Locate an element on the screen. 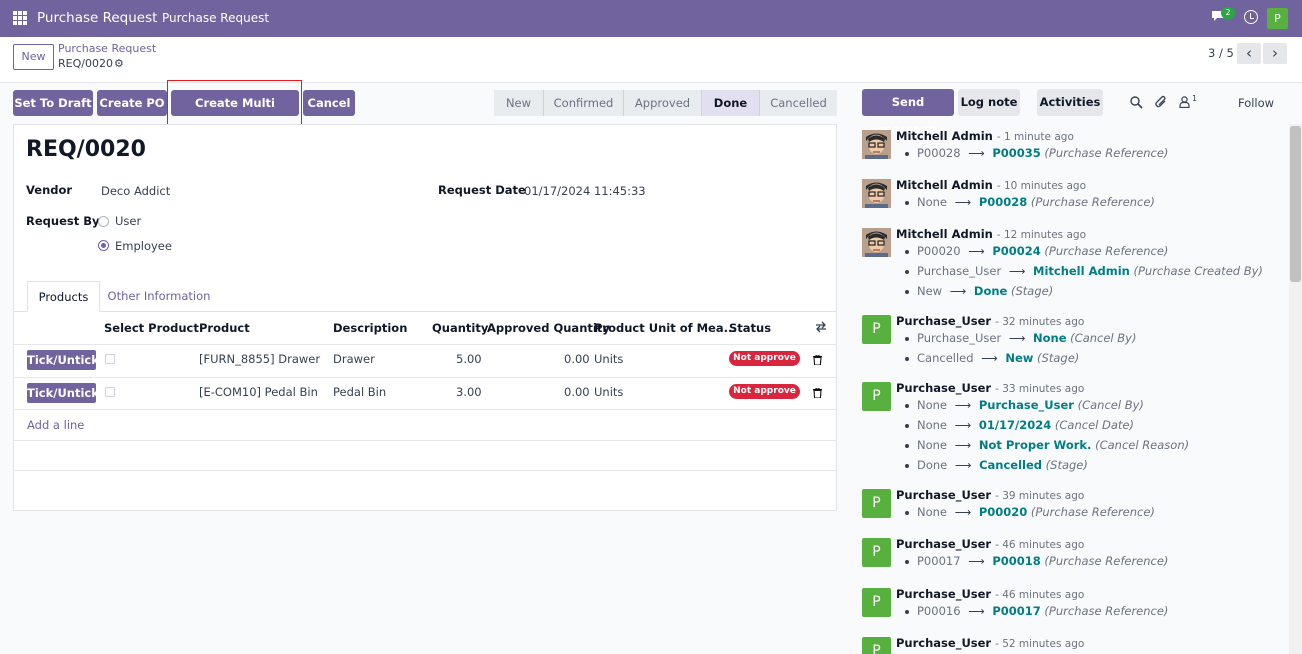  set-to-draft-button: Set To Draft is located at coordinates (53, 103).